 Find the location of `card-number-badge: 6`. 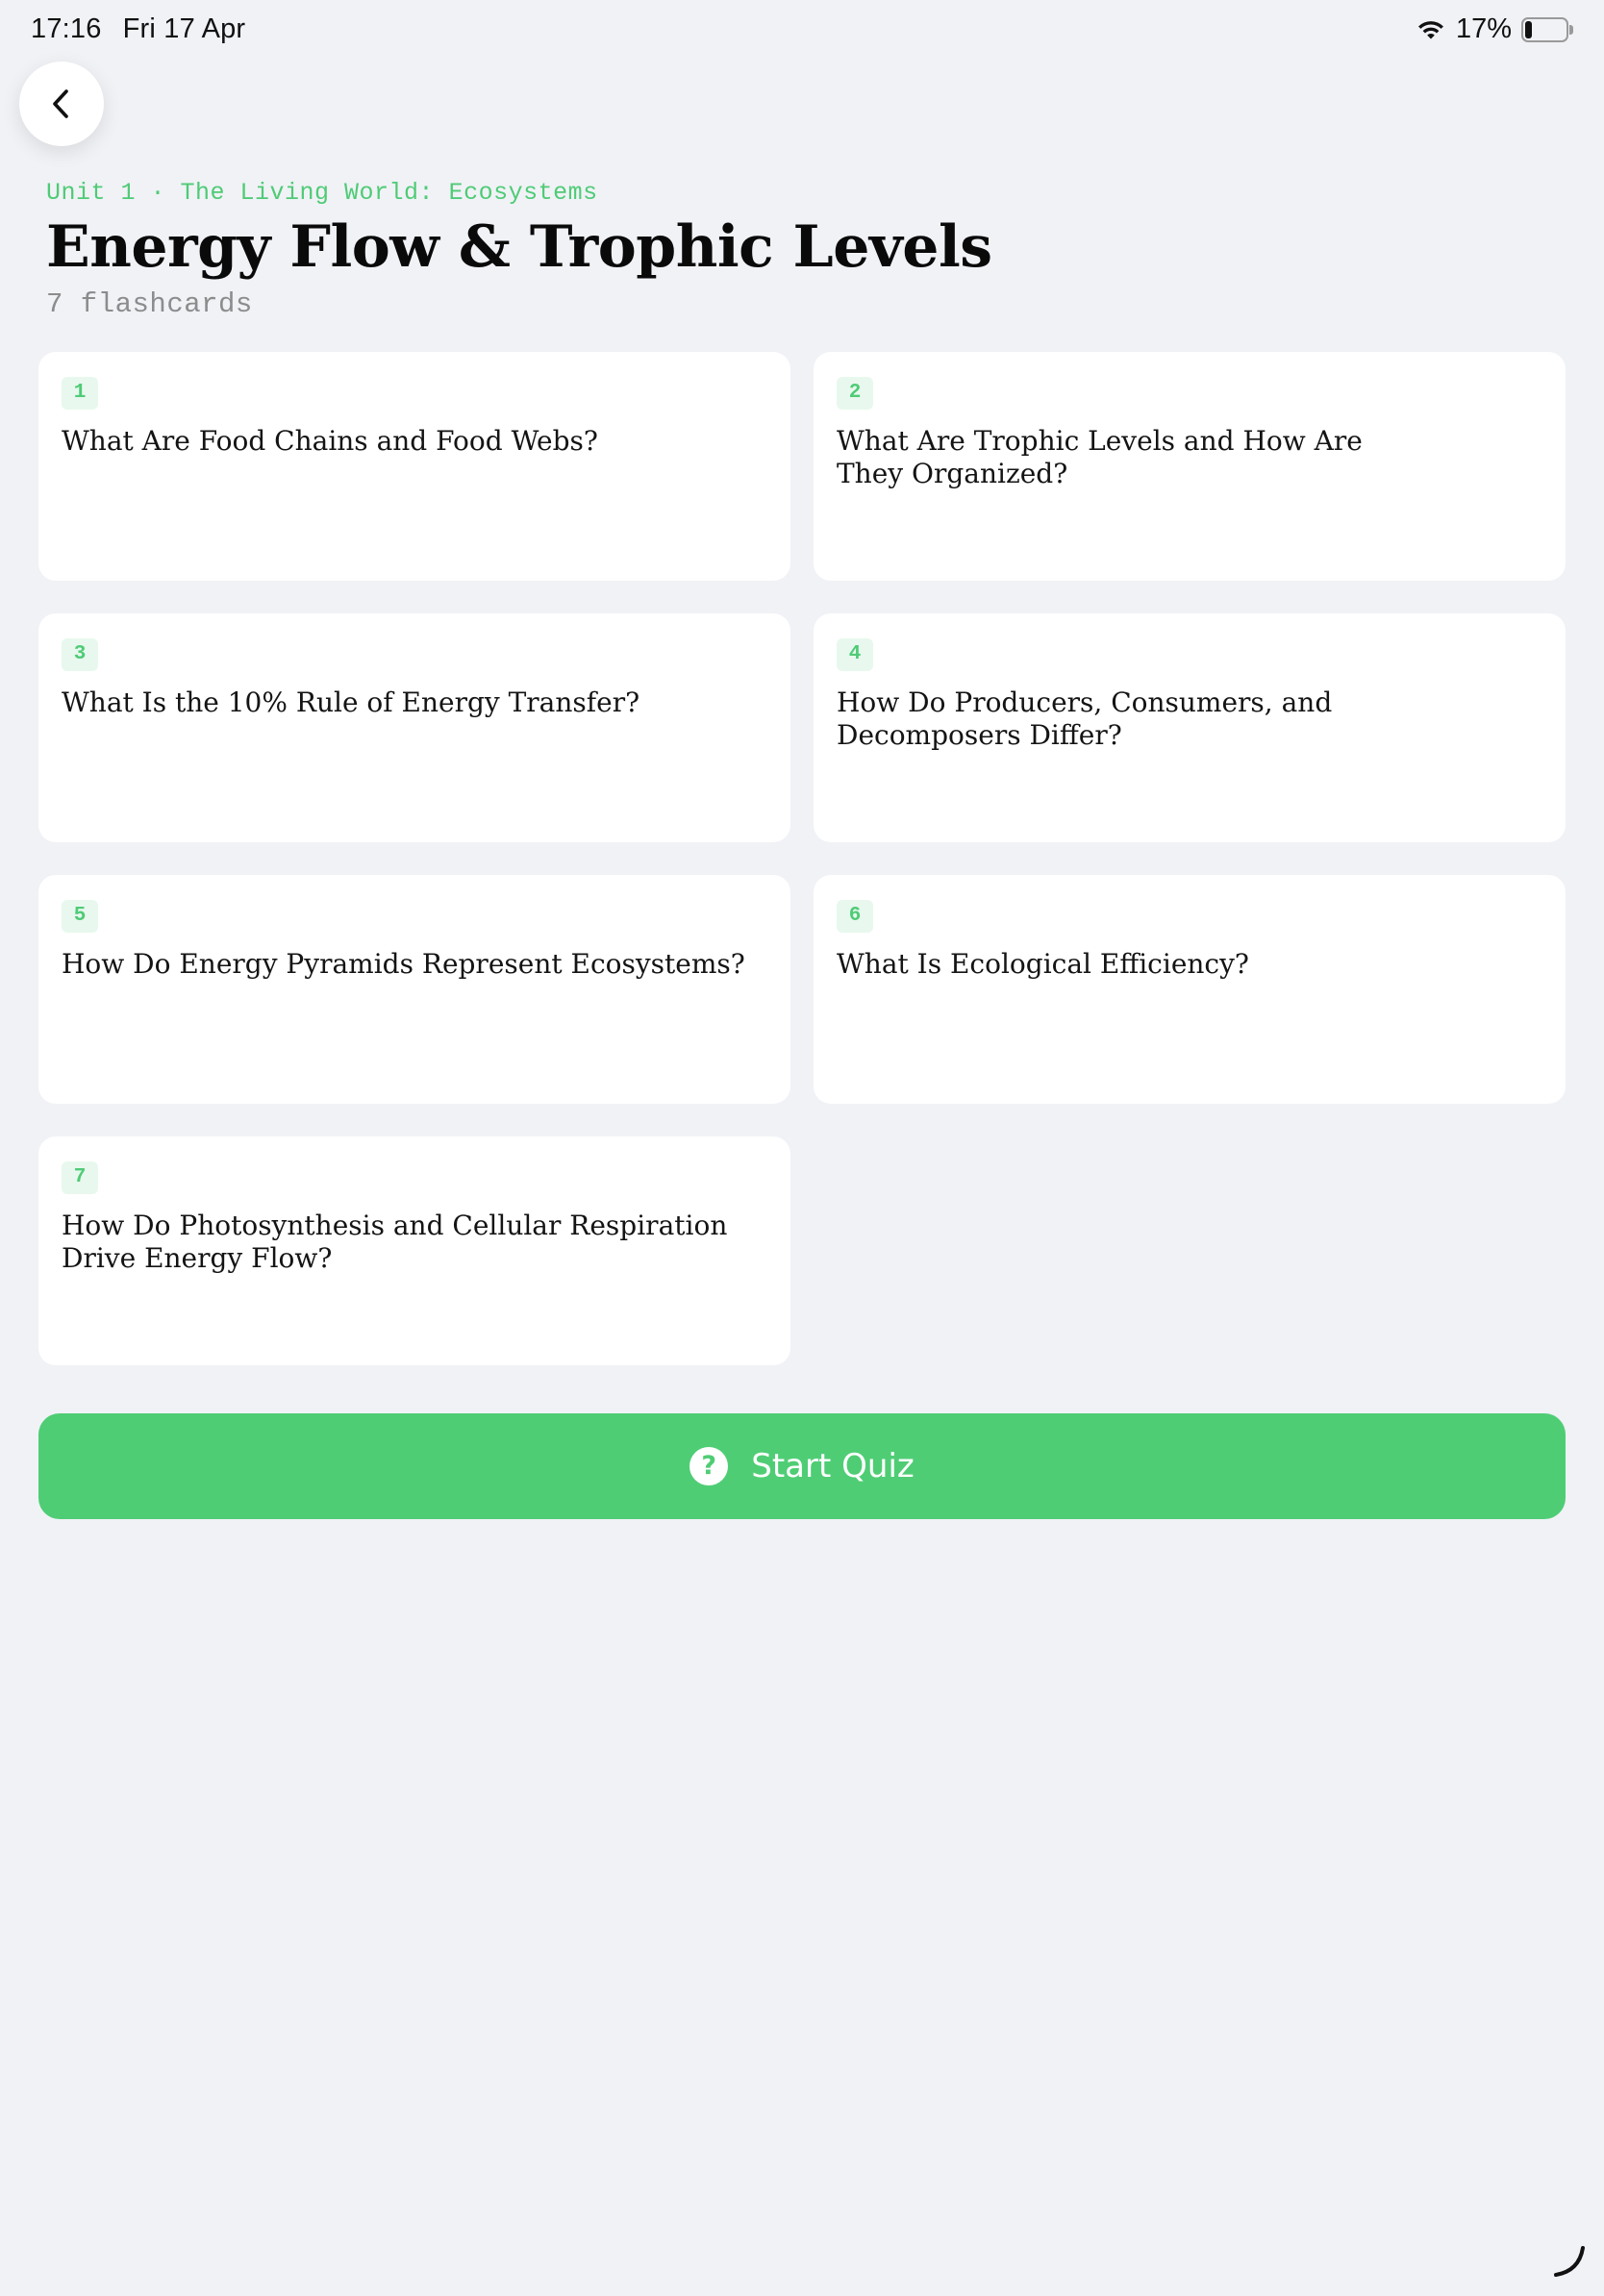

card-number-badge: 6 is located at coordinates (855, 916).